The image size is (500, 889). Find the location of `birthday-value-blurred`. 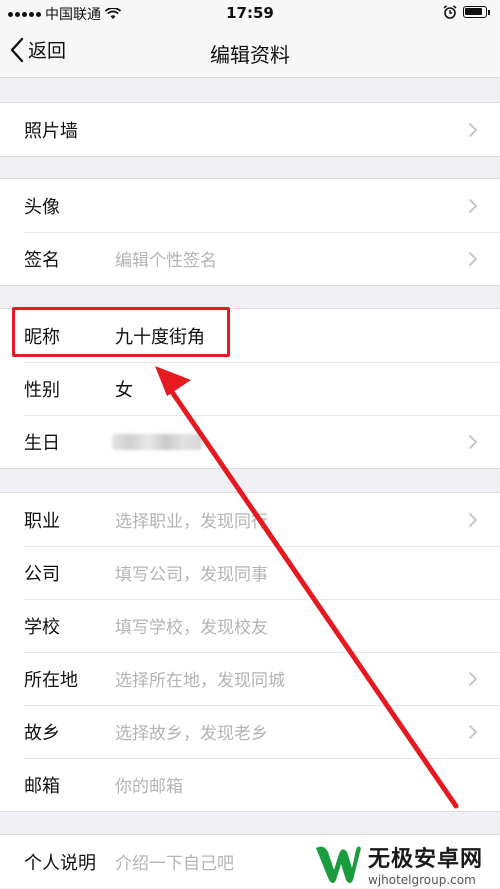

birthday-value-blurred is located at coordinates (157, 442).